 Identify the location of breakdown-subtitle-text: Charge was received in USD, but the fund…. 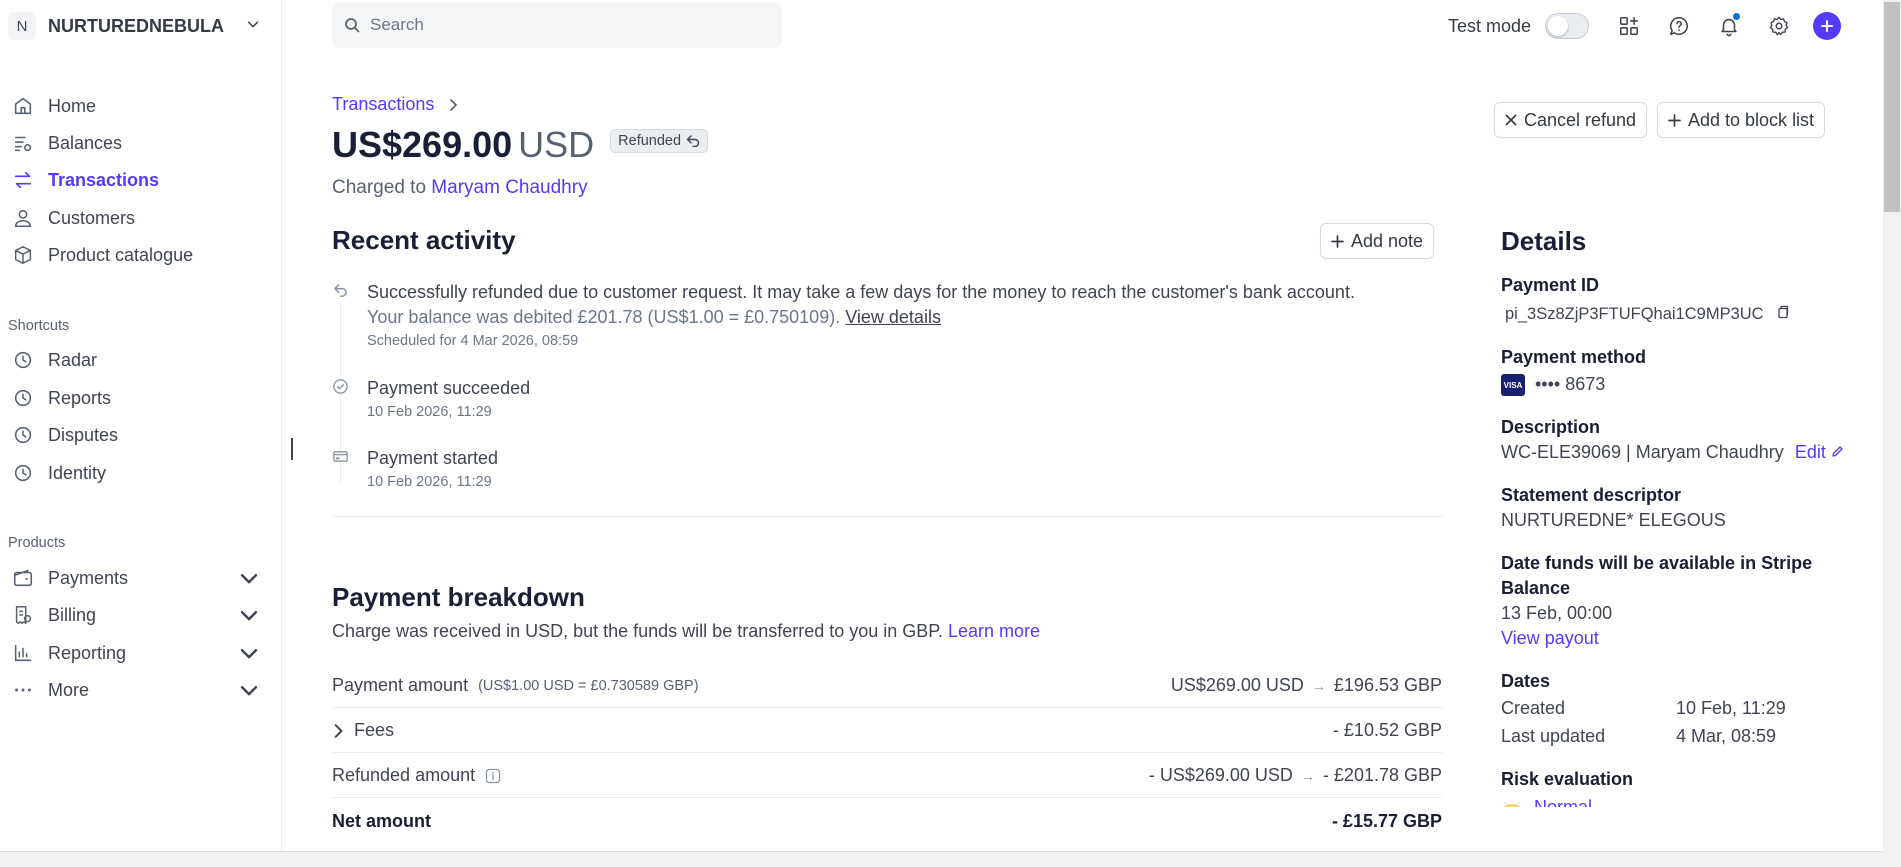
(637, 631).